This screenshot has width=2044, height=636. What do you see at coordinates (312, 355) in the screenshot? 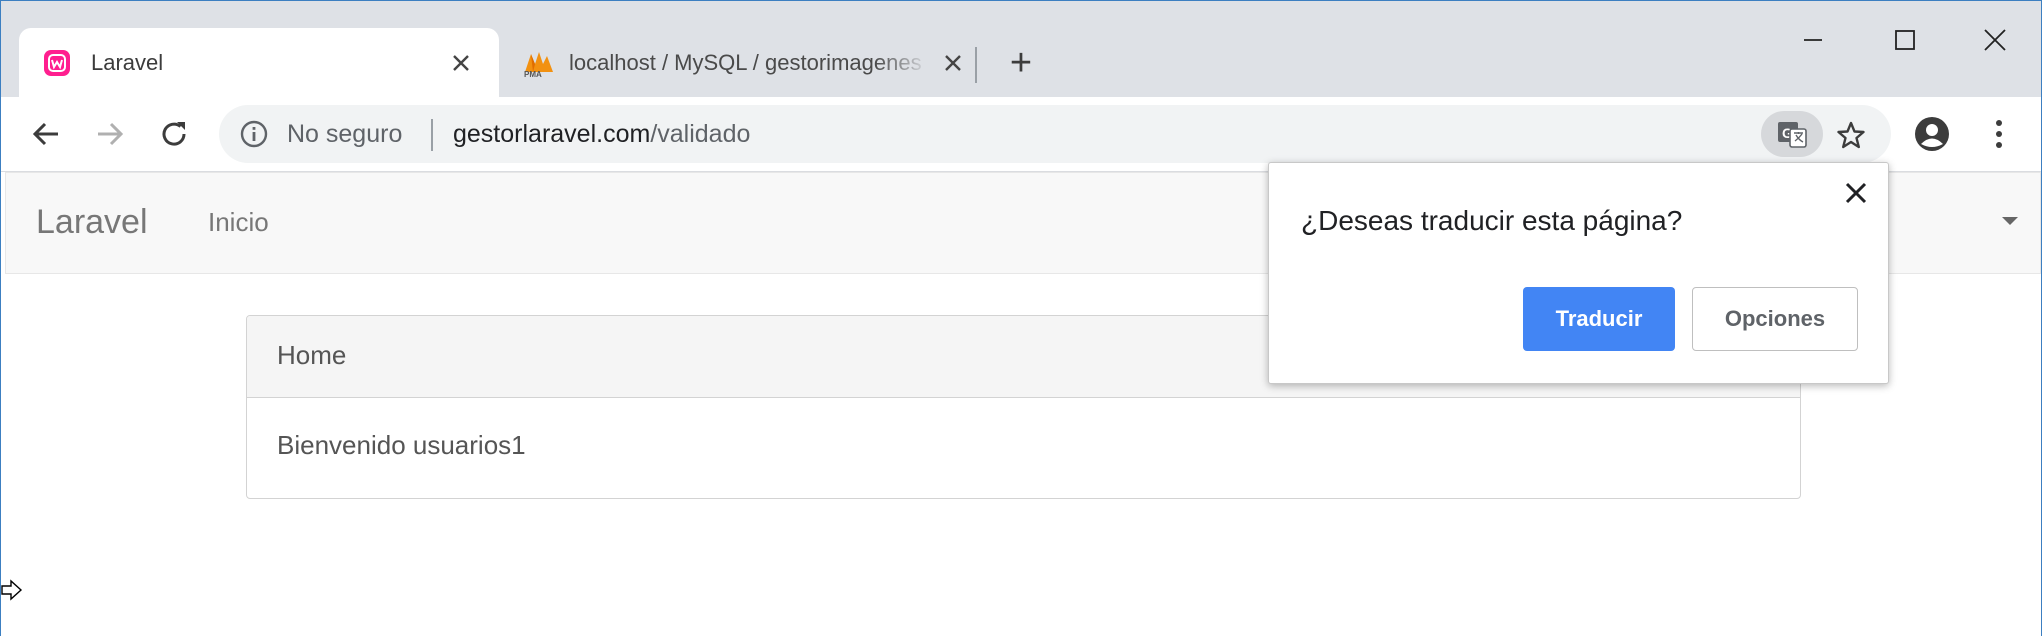
I see `card-title: Home` at bounding box center [312, 355].